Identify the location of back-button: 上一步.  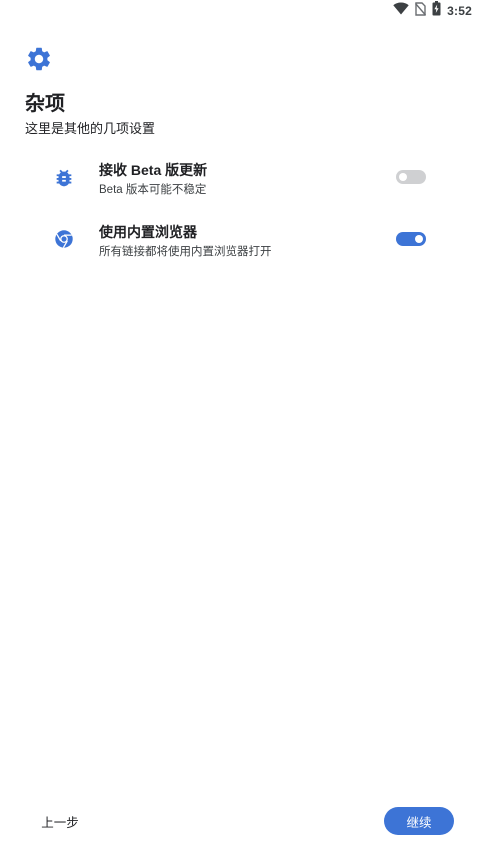
(60, 821).